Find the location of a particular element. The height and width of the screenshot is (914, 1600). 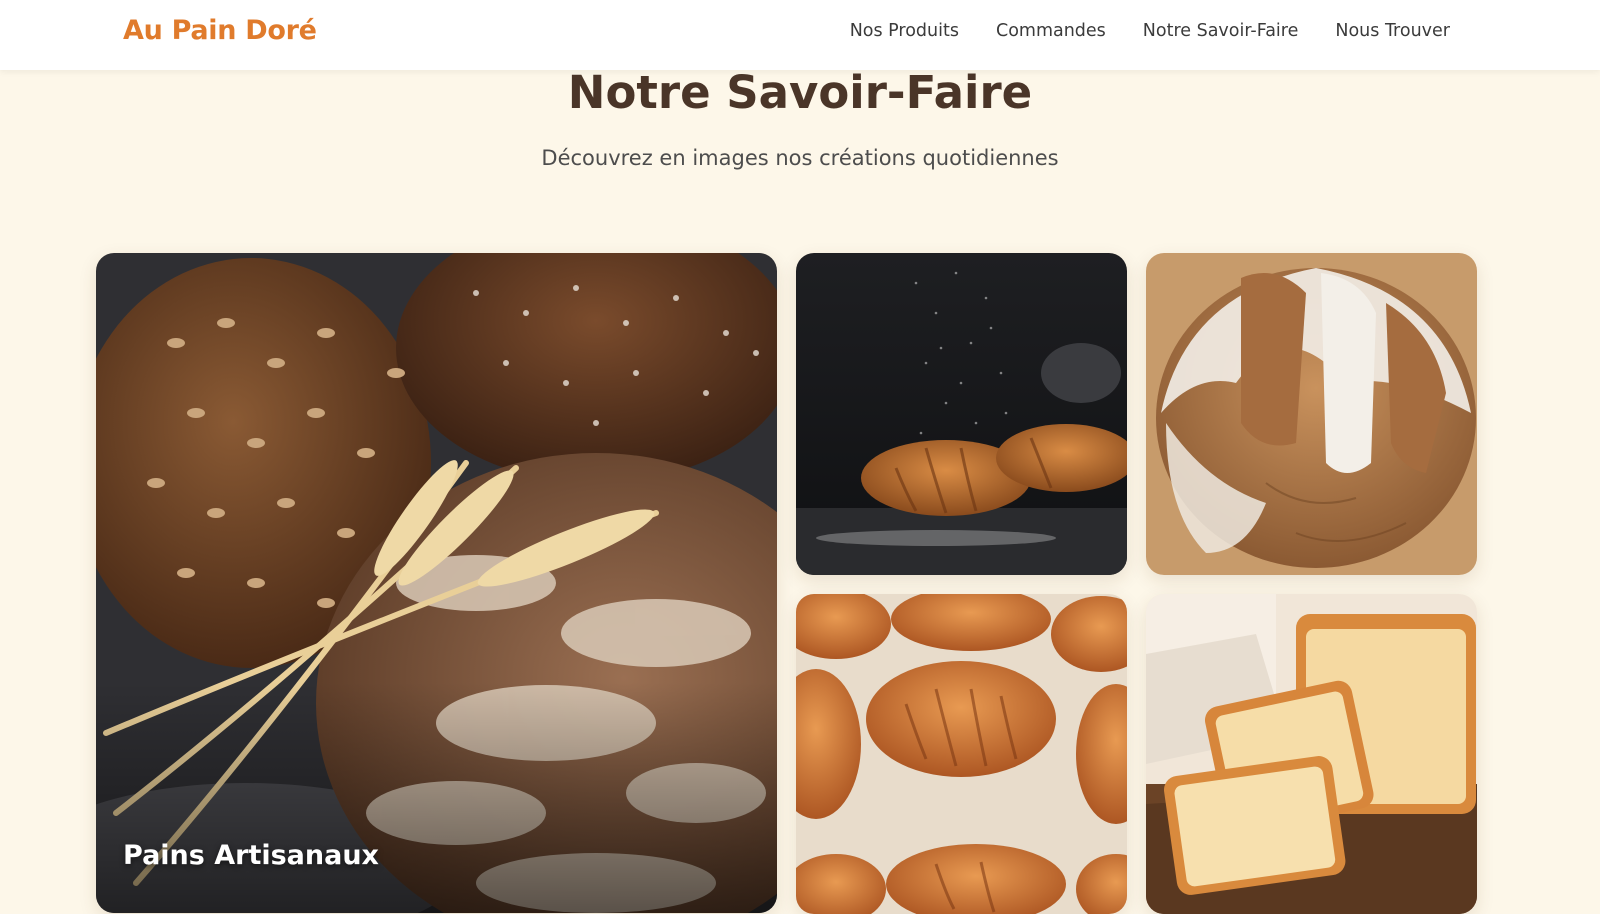

gallery-item-croissants-dark is located at coordinates (961, 414).